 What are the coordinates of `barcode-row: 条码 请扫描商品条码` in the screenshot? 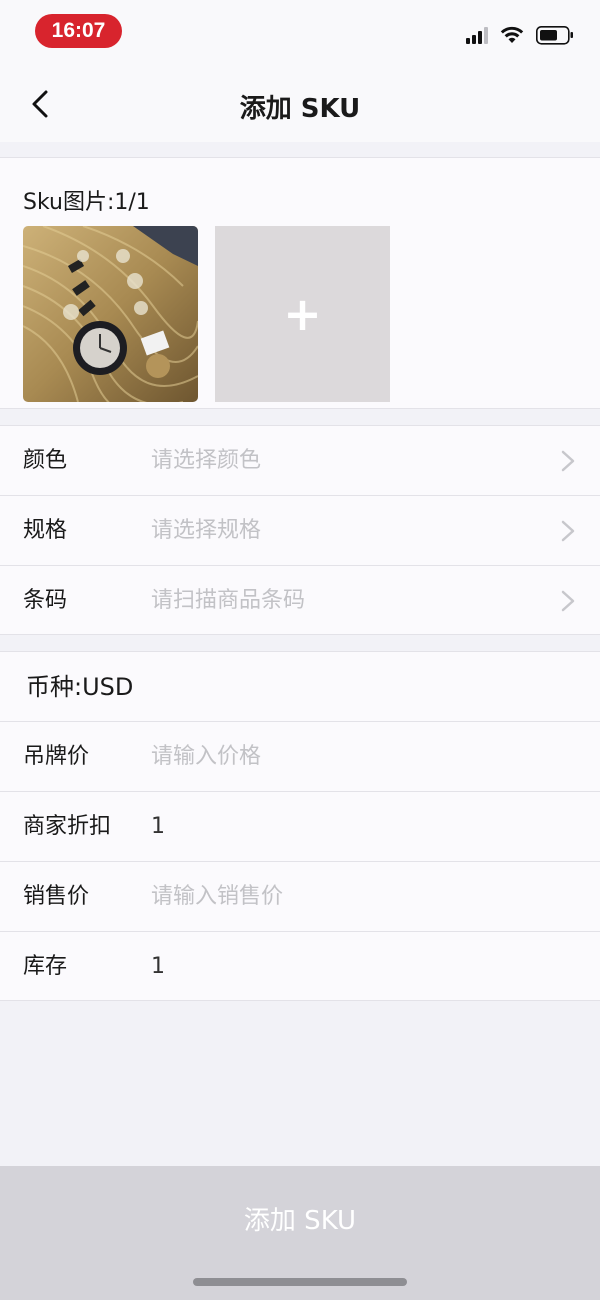 It's located at (300, 601).